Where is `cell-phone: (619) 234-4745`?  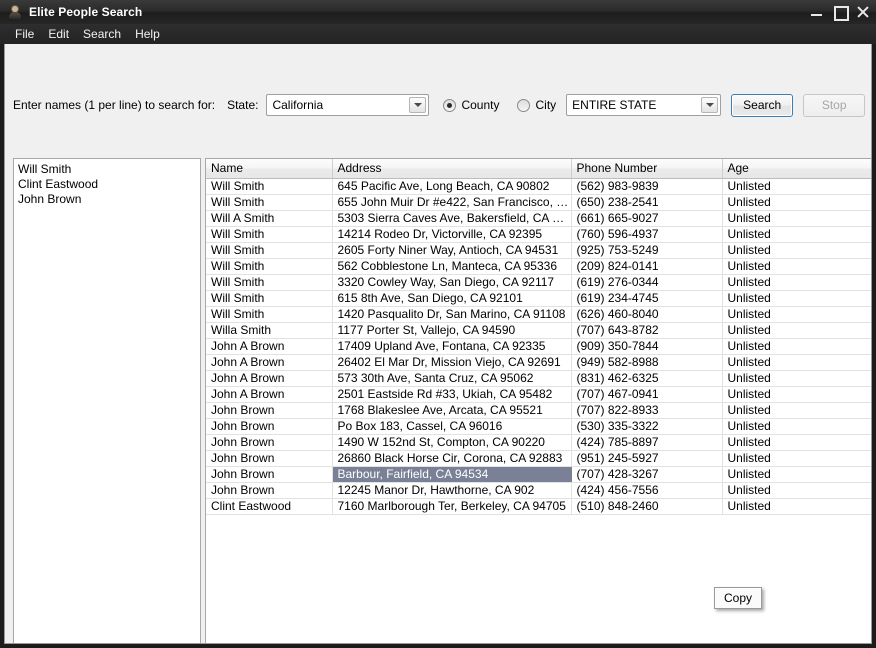 cell-phone: (619) 234-4745 is located at coordinates (647, 298).